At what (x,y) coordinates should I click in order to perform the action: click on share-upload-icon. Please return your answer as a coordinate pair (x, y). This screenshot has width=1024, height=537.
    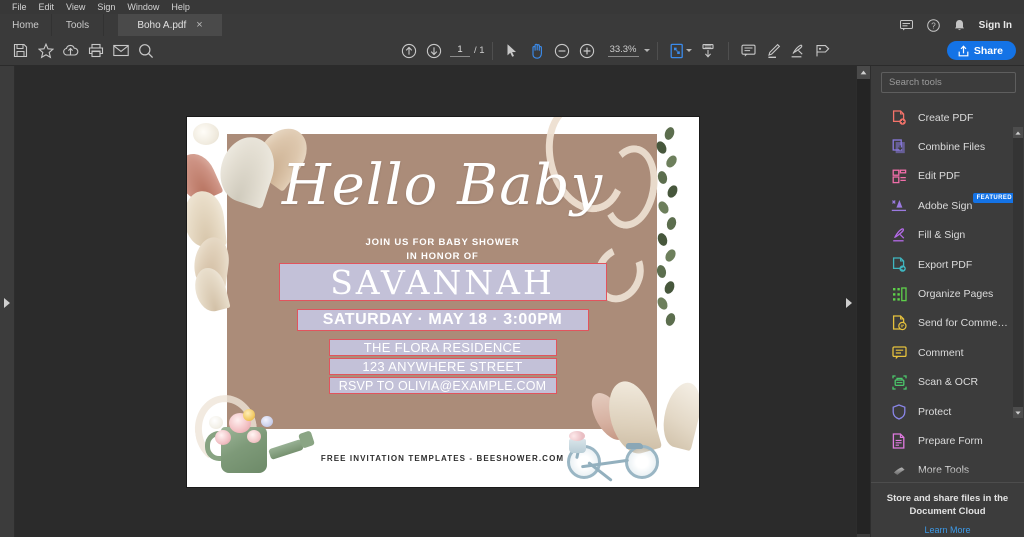
    Looking at the image, I should click on (963, 50).